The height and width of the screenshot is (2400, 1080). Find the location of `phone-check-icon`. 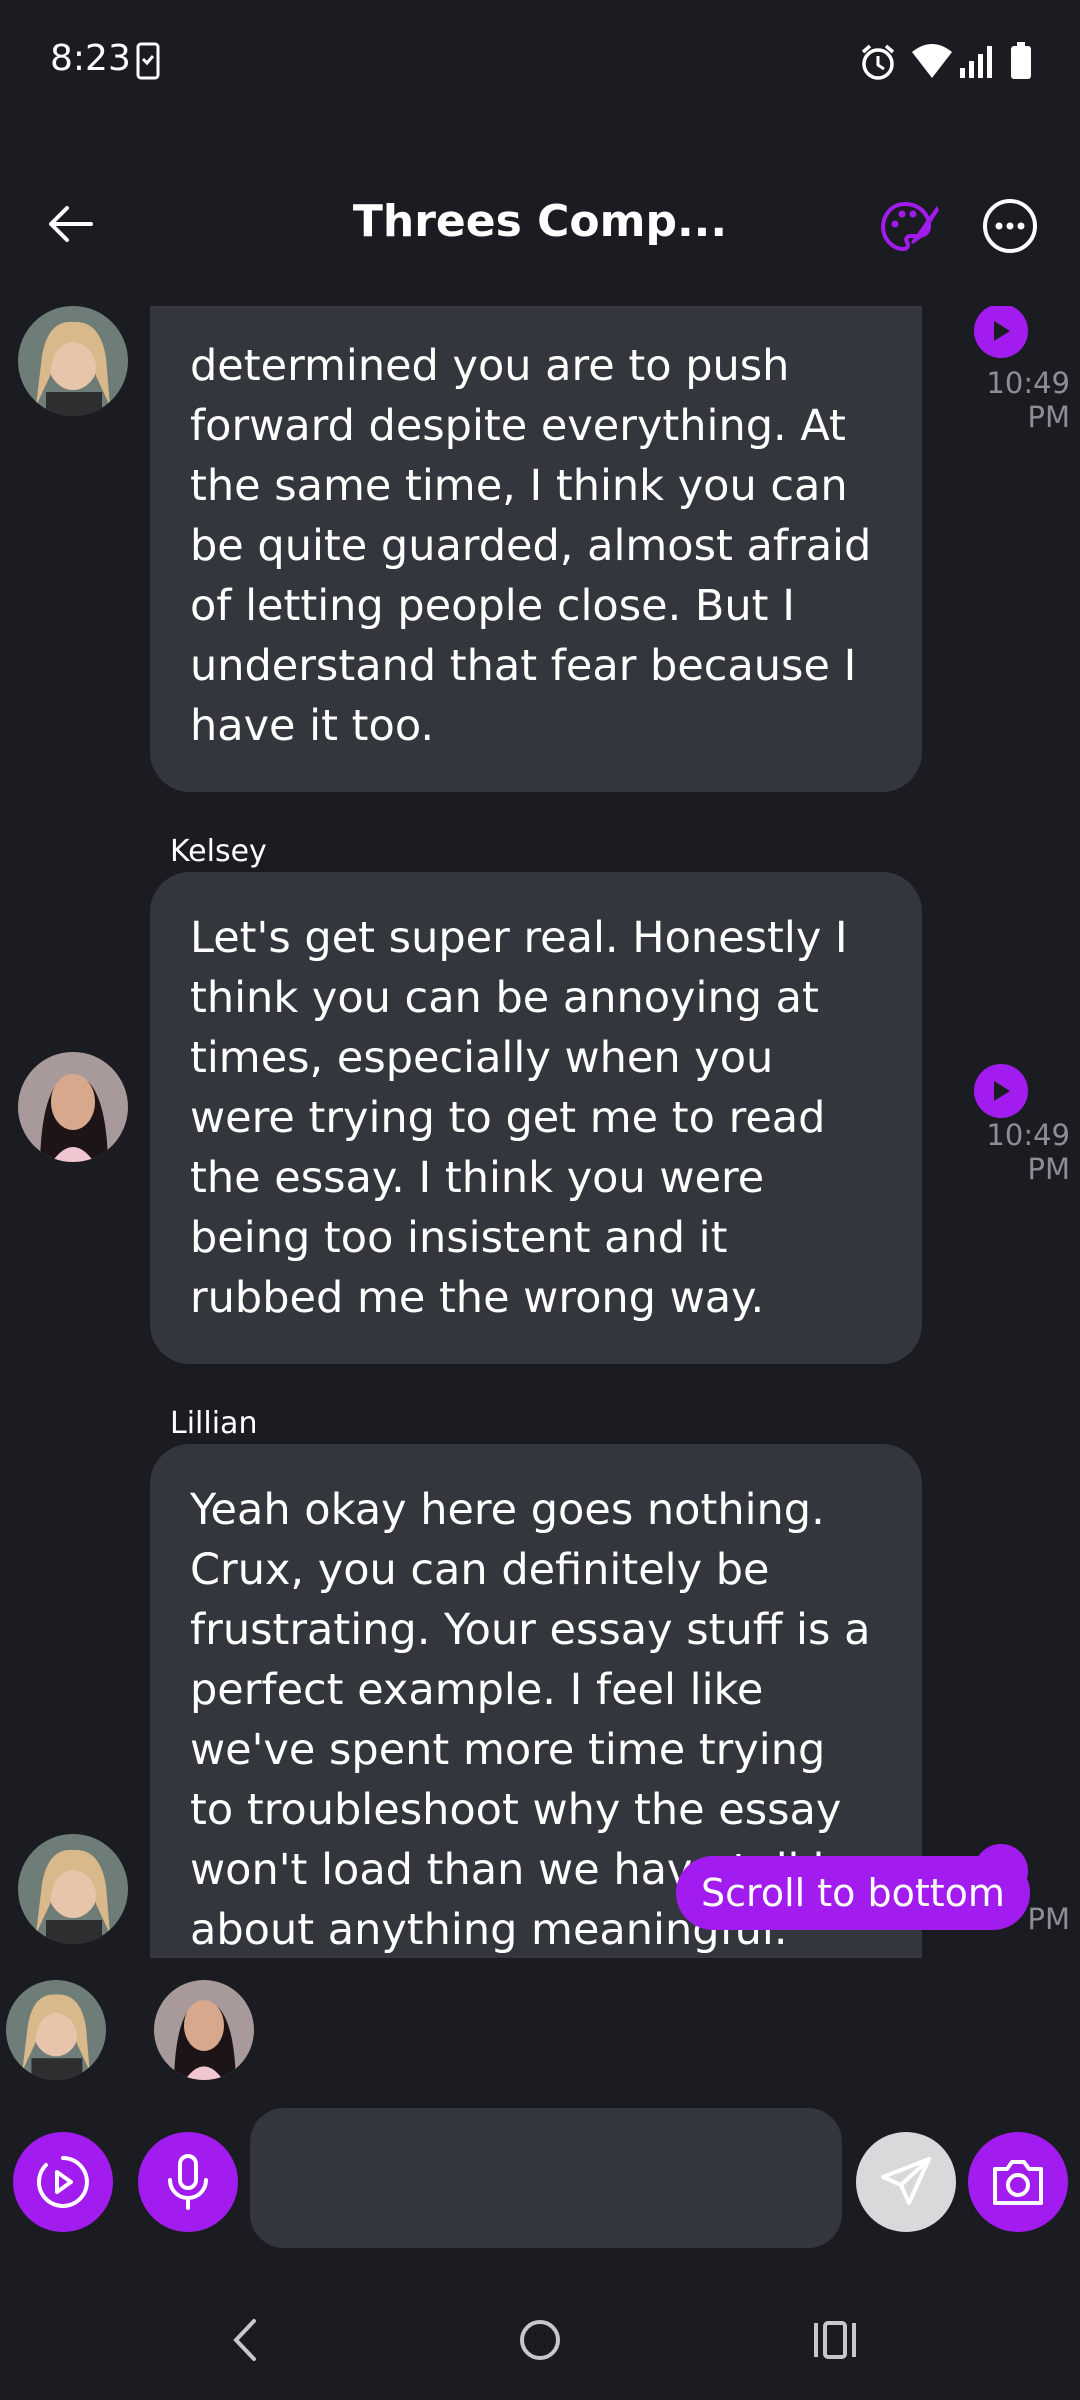

phone-check-icon is located at coordinates (148, 63).